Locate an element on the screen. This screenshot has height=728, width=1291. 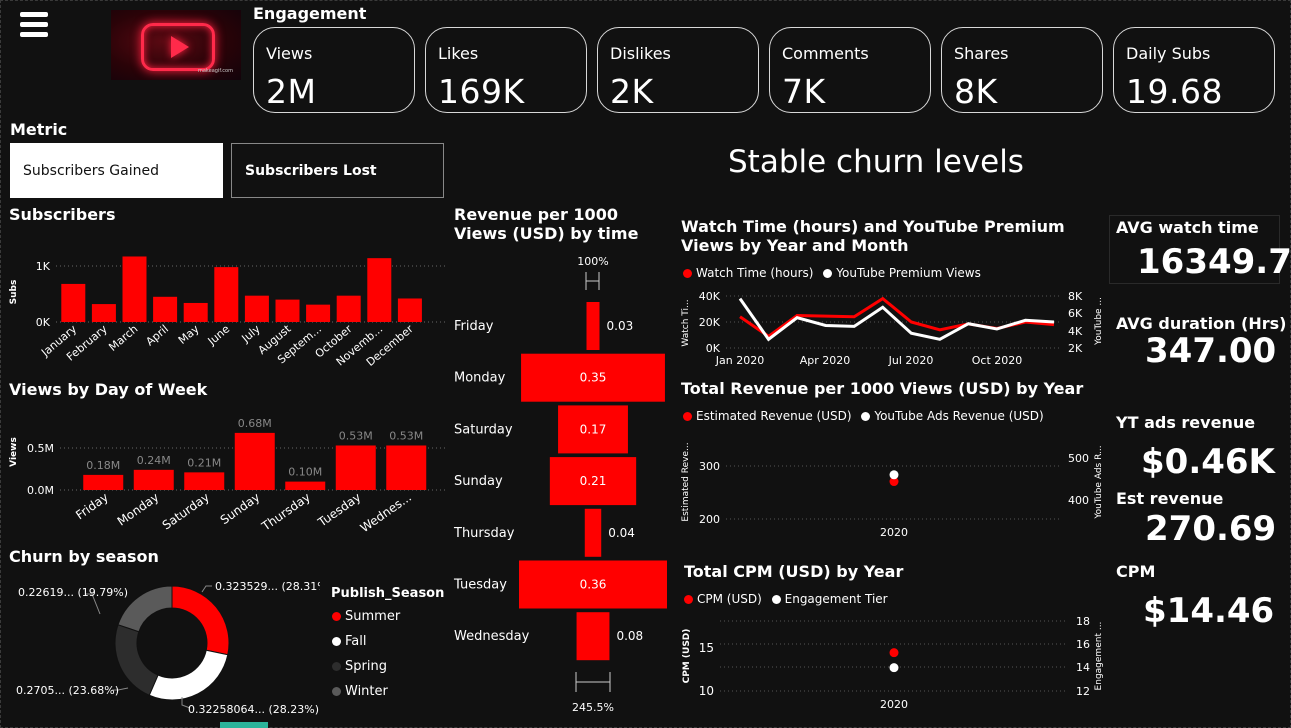
y2-tick: 12 is located at coordinates (1083, 691).